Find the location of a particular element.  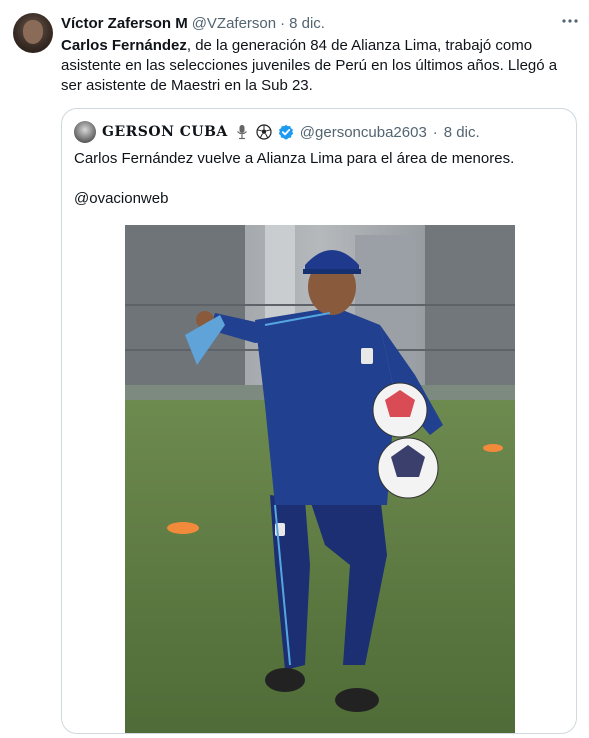

author-handle: @VZaferson is located at coordinates (234, 23).